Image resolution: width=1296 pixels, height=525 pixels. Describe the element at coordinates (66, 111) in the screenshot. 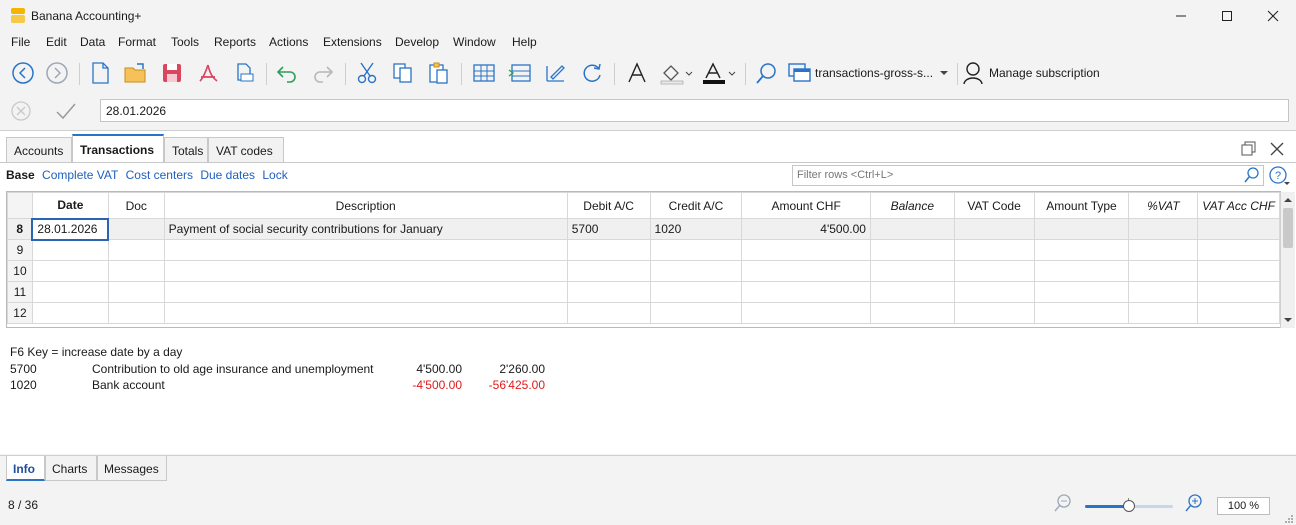

I see `confirm-edit-button` at that location.